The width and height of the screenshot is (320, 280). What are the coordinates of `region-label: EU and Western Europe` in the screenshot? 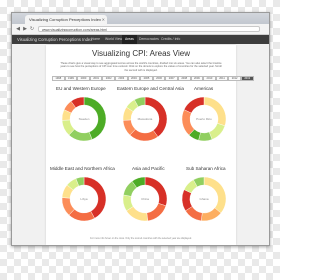 It's located at (81, 88).